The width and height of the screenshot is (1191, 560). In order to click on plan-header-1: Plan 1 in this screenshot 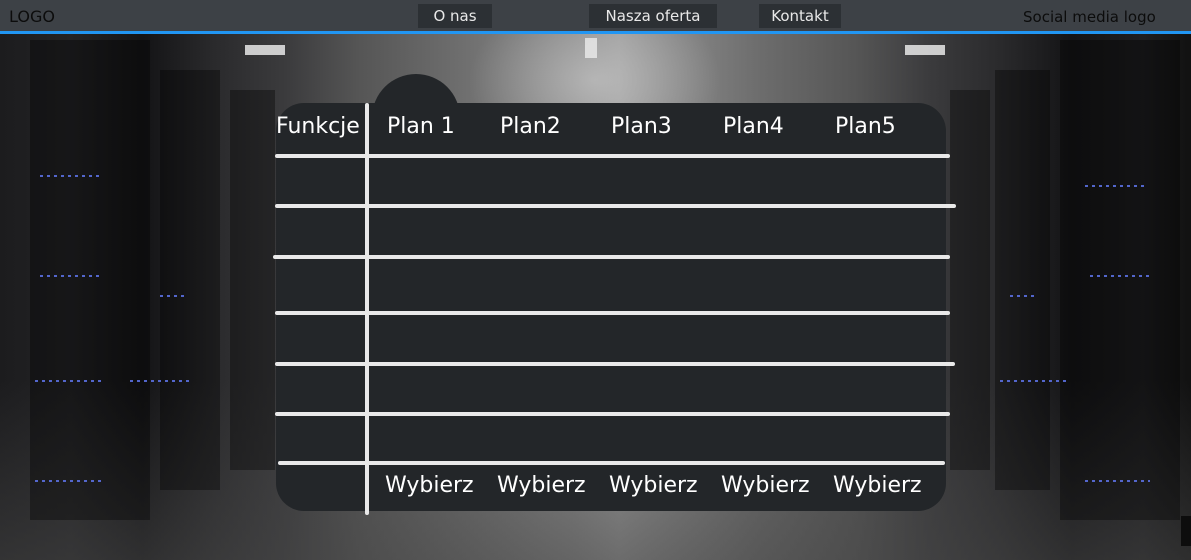, I will do `click(421, 126)`.